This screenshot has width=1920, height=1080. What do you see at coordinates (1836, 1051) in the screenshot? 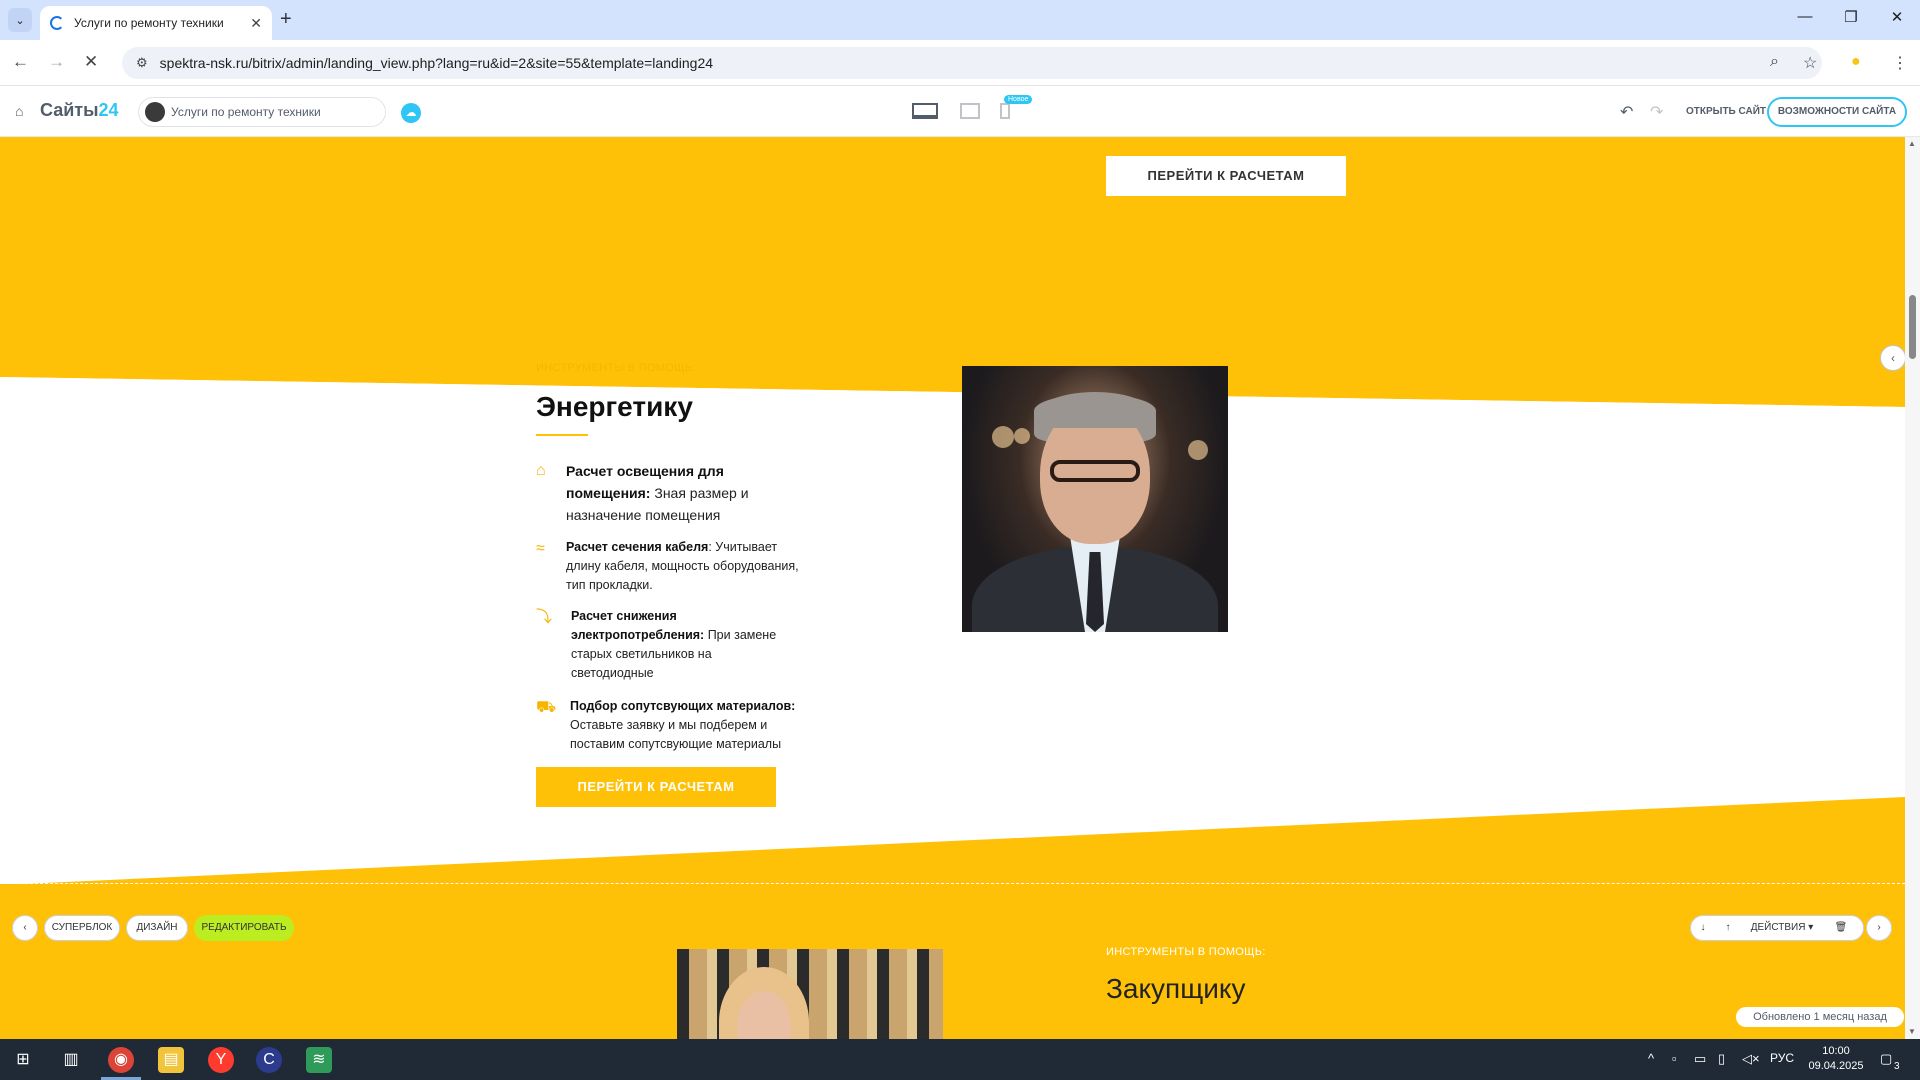
I see `clock-time: 10:00` at bounding box center [1836, 1051].